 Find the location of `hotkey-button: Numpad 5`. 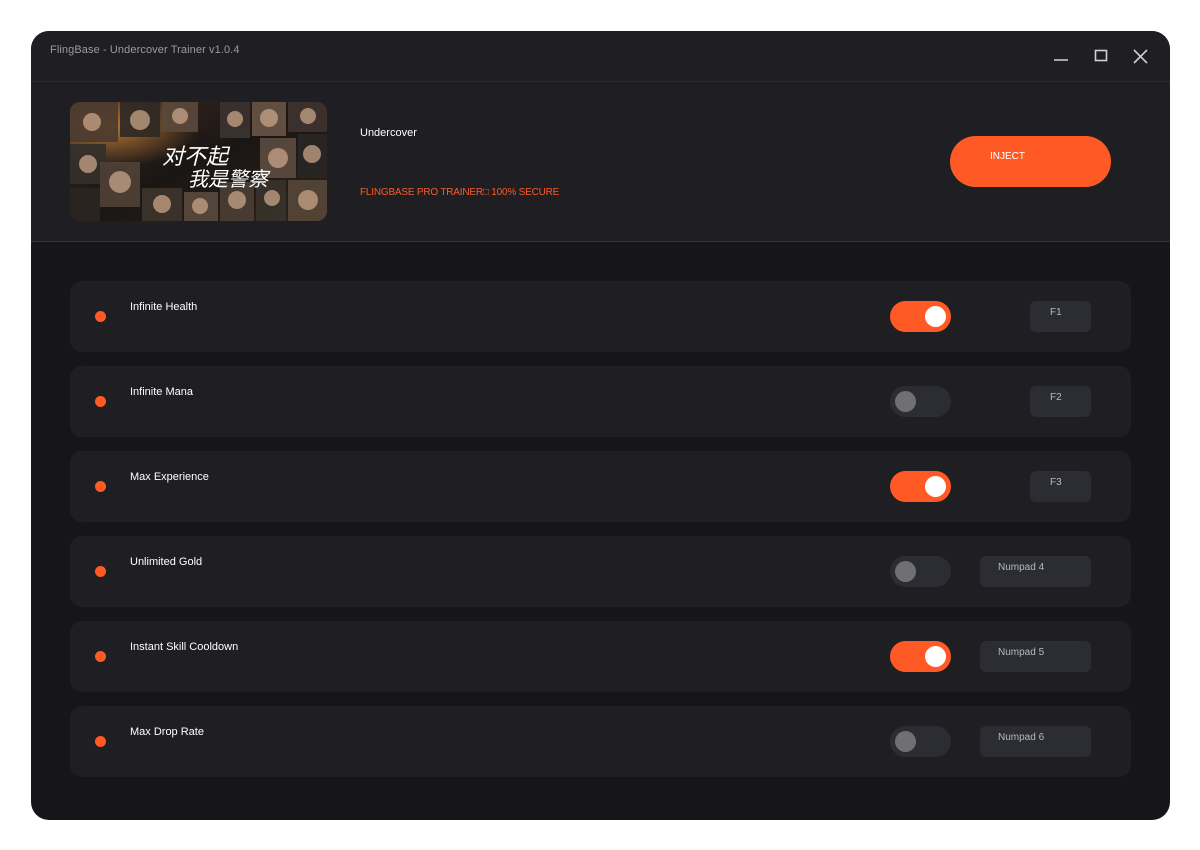

hotkey-button: Numpad 5 is located at coordinates (1035, 656).